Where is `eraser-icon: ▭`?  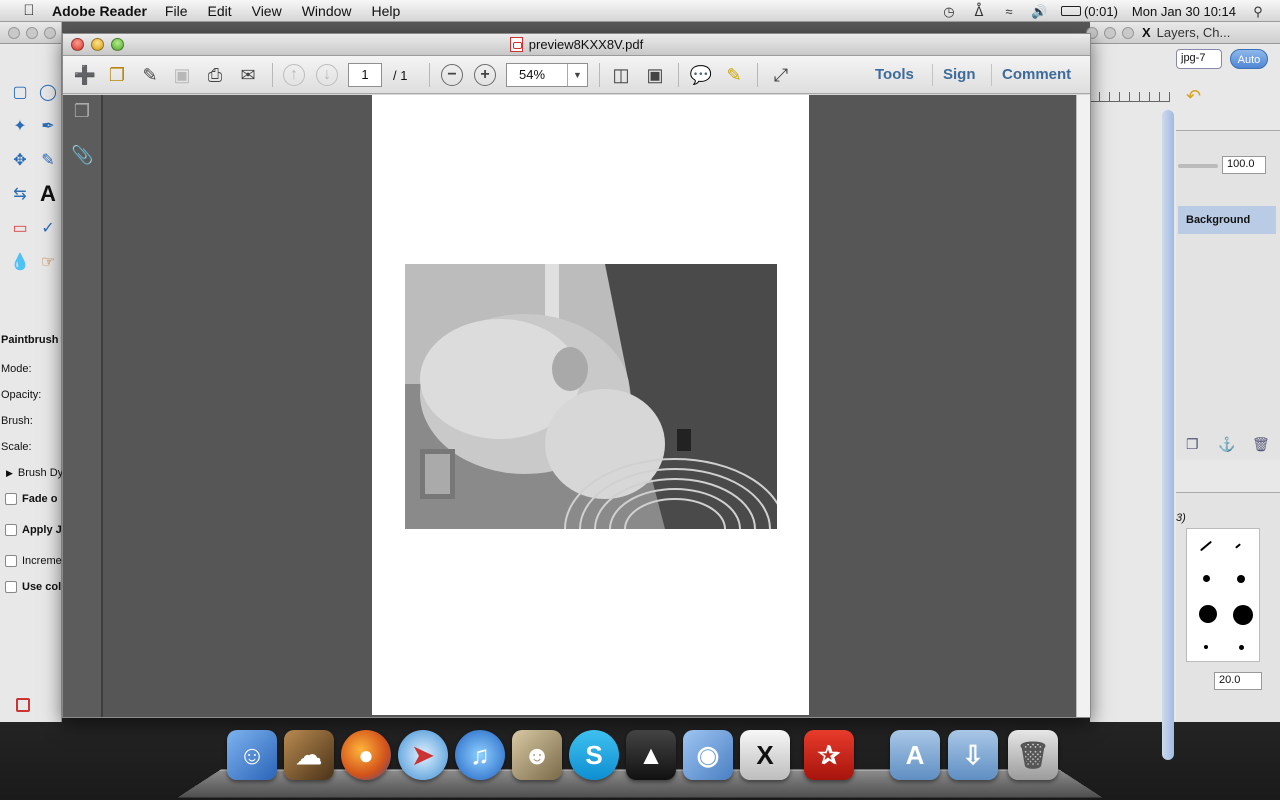 eraser-icon: ▭ is located at coordinates (20, 228).